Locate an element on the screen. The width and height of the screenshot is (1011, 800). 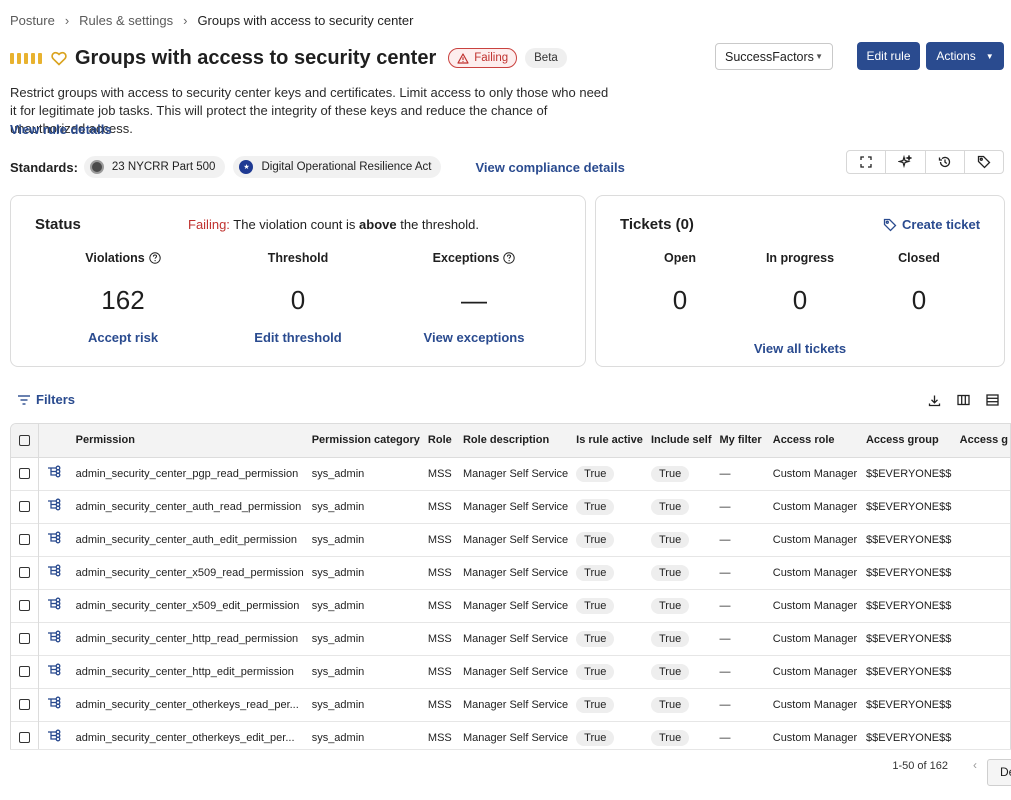
sparkle-icon is located at coordinates (906, 162).